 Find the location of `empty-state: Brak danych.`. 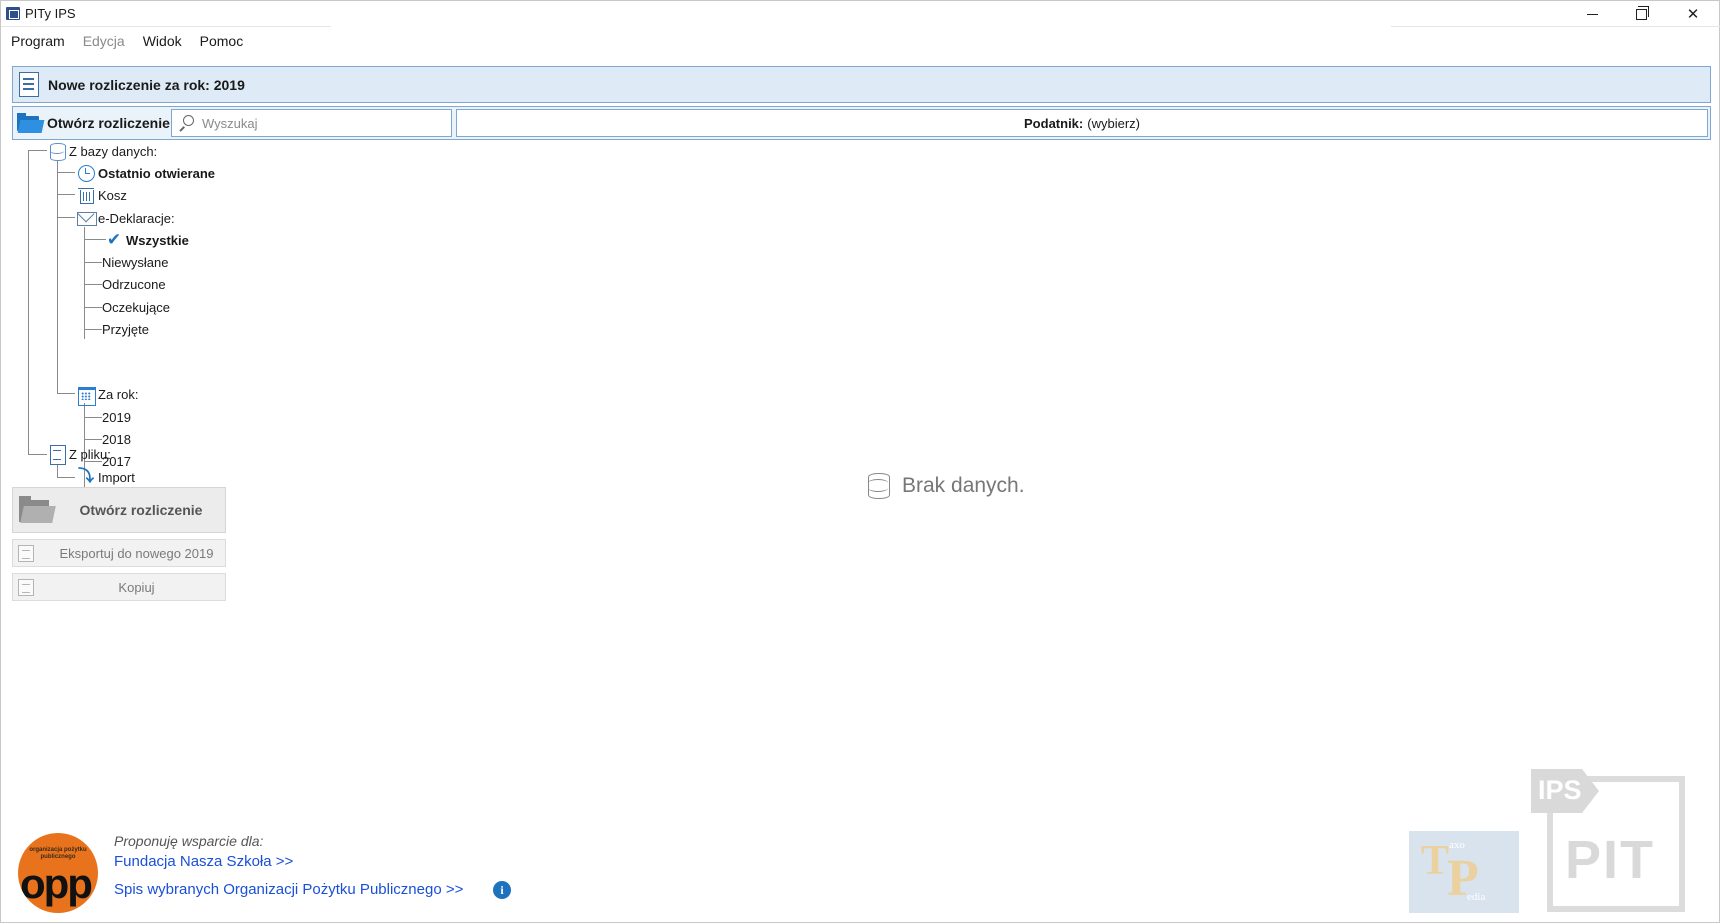

empty-state: Brak danych. is located at coordinates (946, 486).